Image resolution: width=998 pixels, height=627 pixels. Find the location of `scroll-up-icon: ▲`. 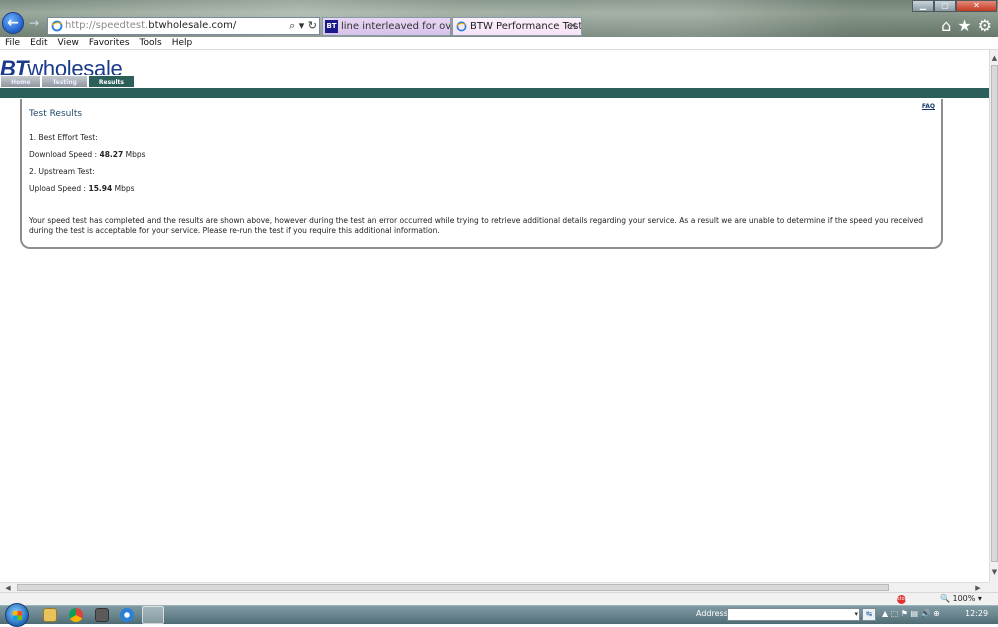

scroll-up-icon: ▲ is located at coordinates (994, 58).